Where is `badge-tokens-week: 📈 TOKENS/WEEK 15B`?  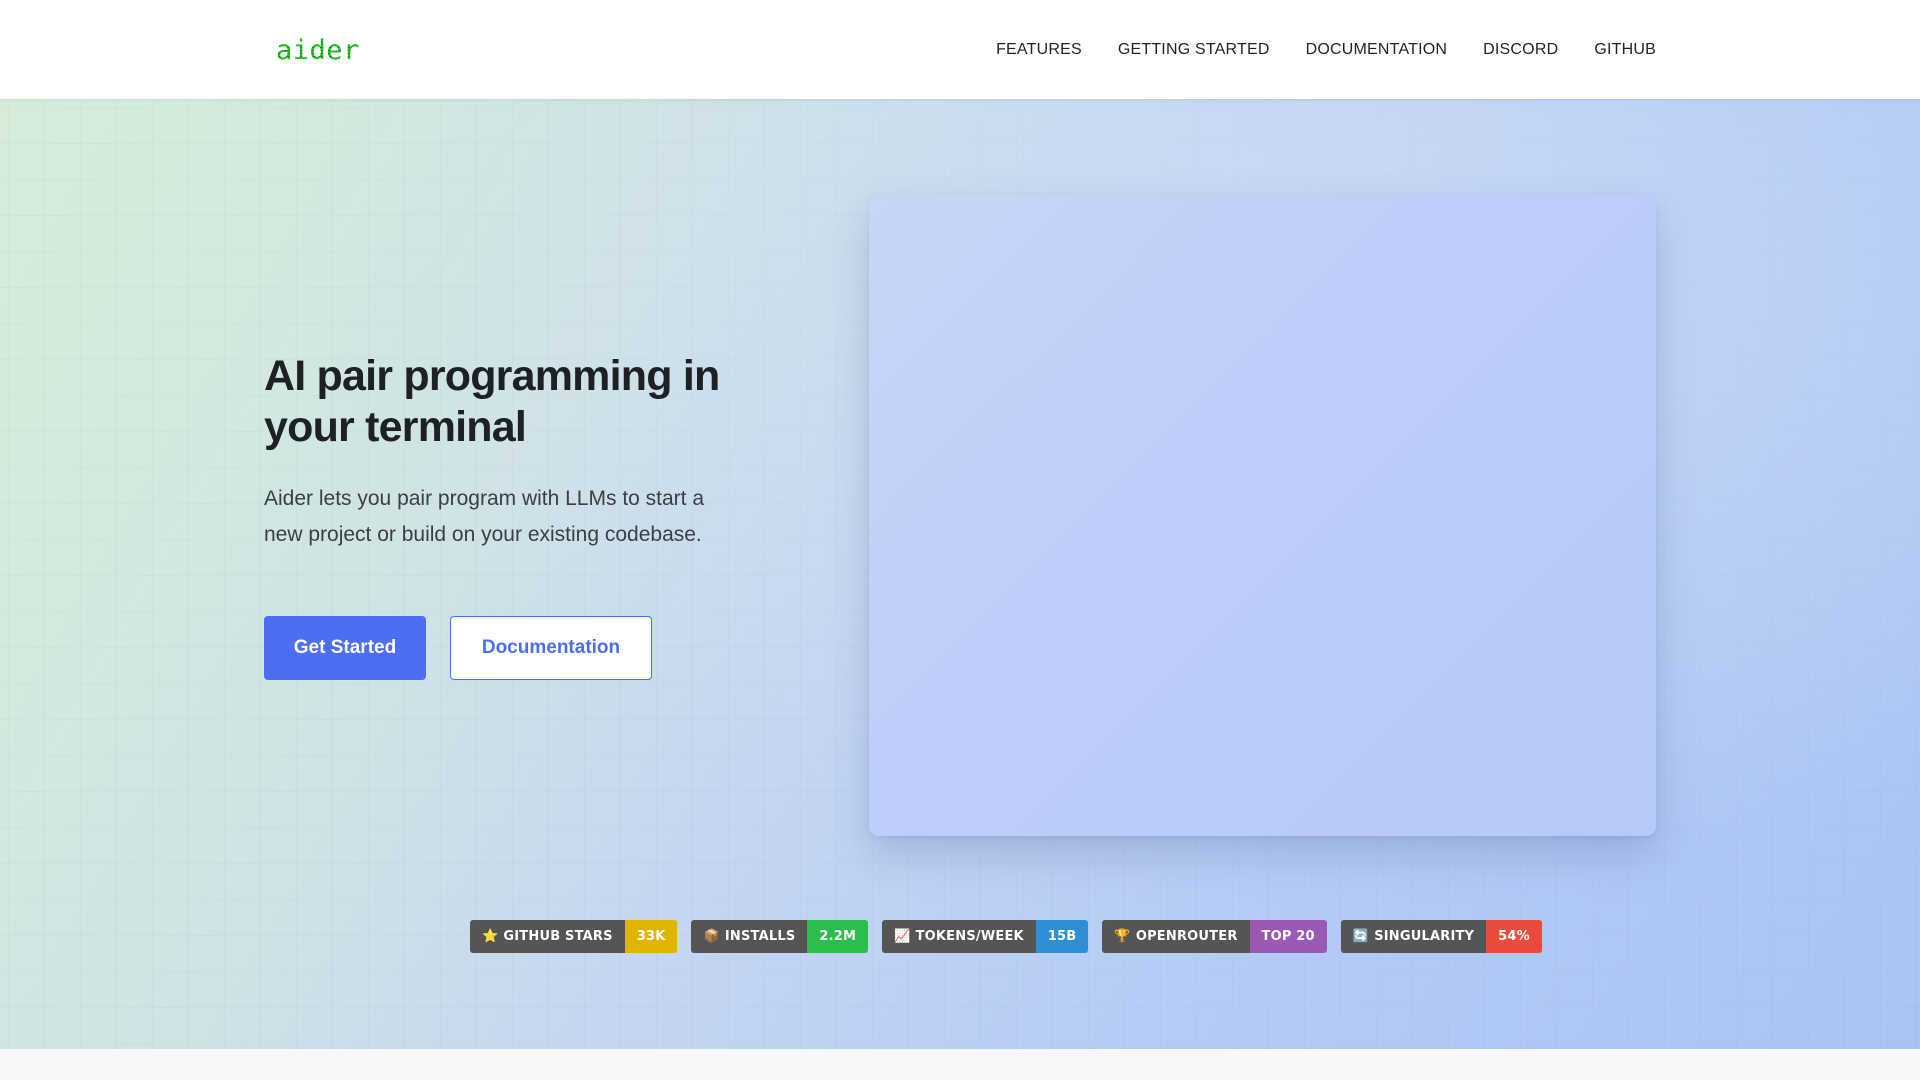
badge-tokens-week: 📈 TOKENS/WEEK 15B is located at coordinates (985, 936).